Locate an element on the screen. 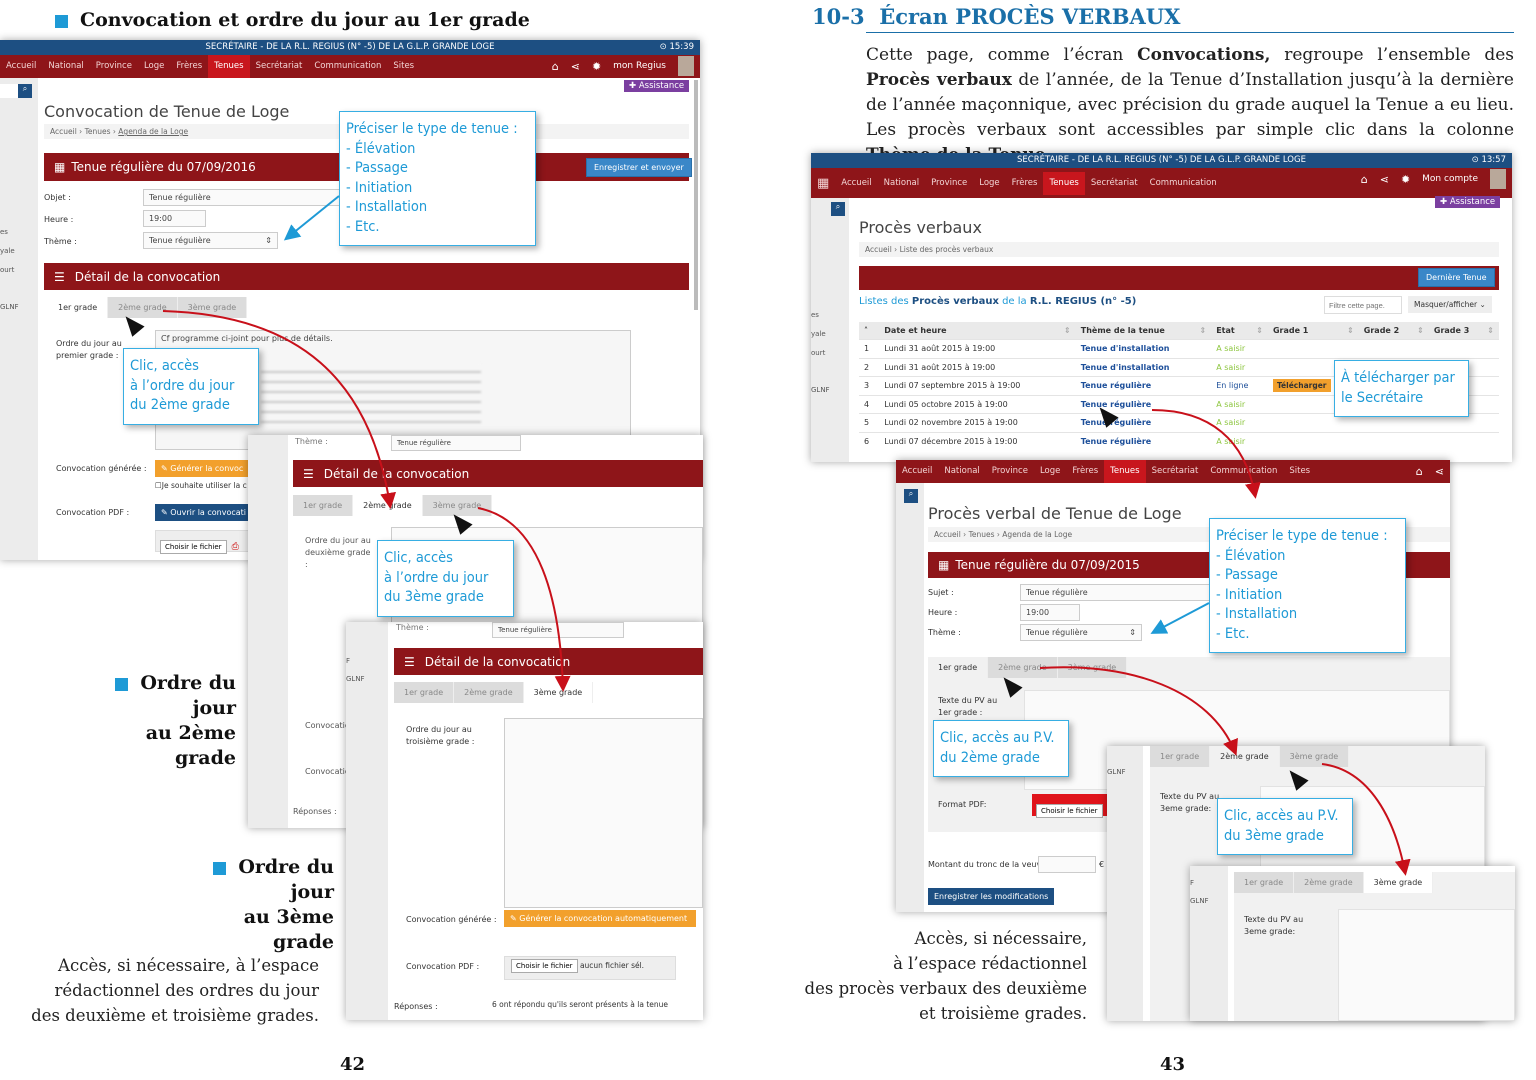  scrollbar is located at coordinates (696, 195).